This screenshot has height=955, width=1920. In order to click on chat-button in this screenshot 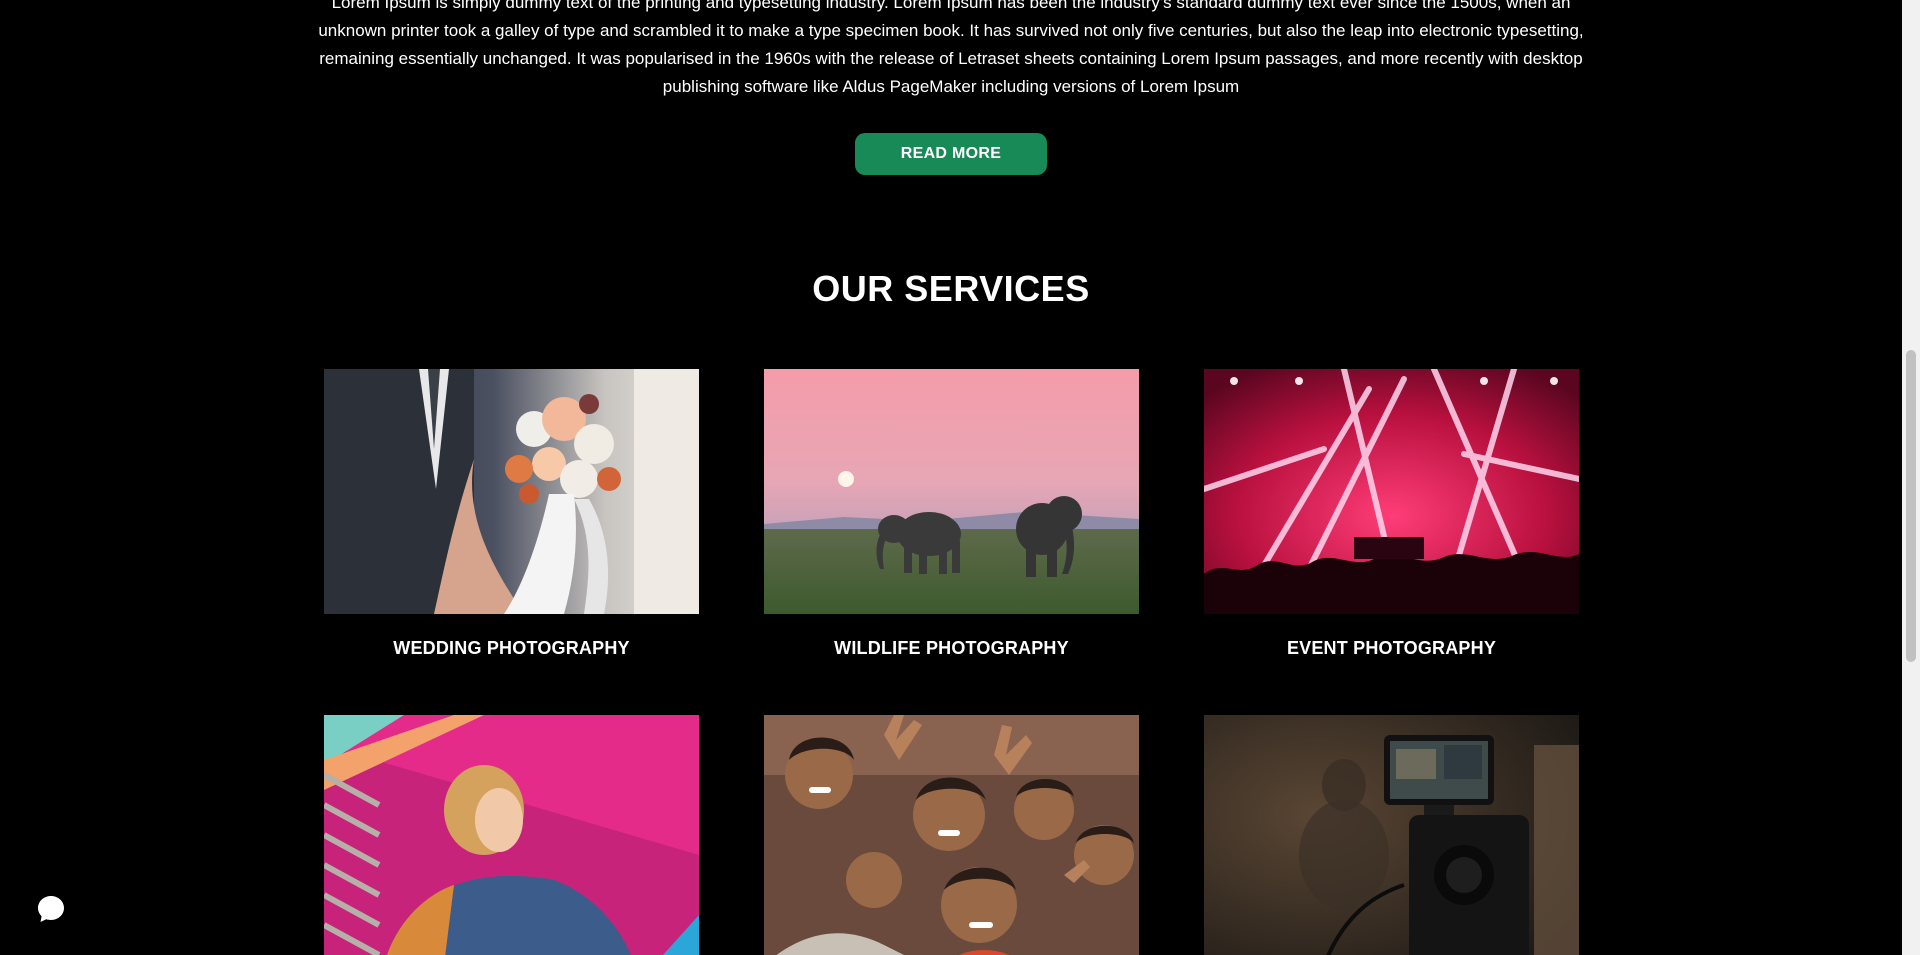, I will do `click(51, 911)`.